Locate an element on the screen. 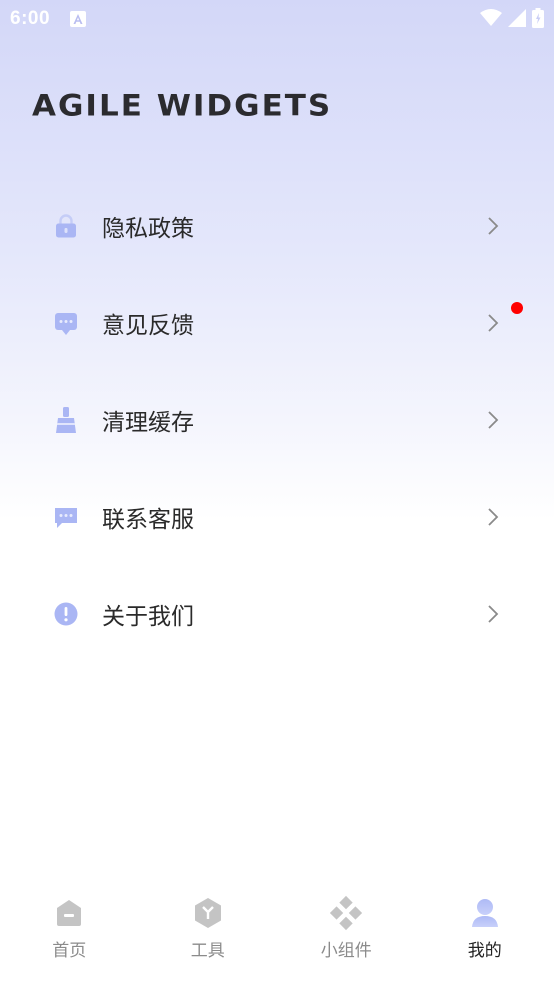 The height and width of the screenshot is (984, 554). tab-label: 工具 is located at coordinates (207, 951).